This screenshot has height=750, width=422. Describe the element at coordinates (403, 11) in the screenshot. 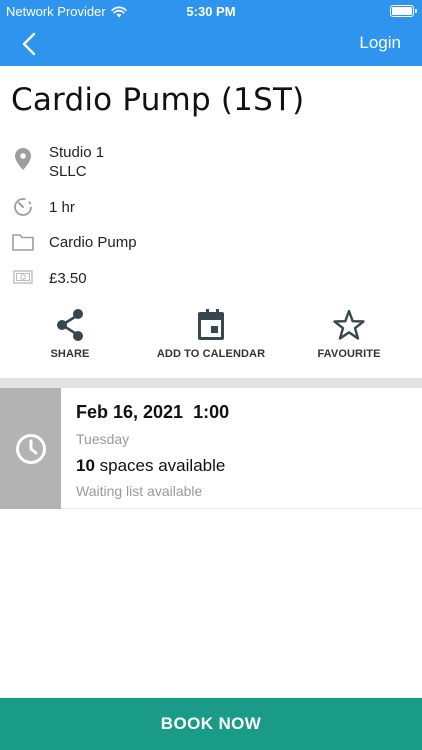

I see `battery-icon` at that location.